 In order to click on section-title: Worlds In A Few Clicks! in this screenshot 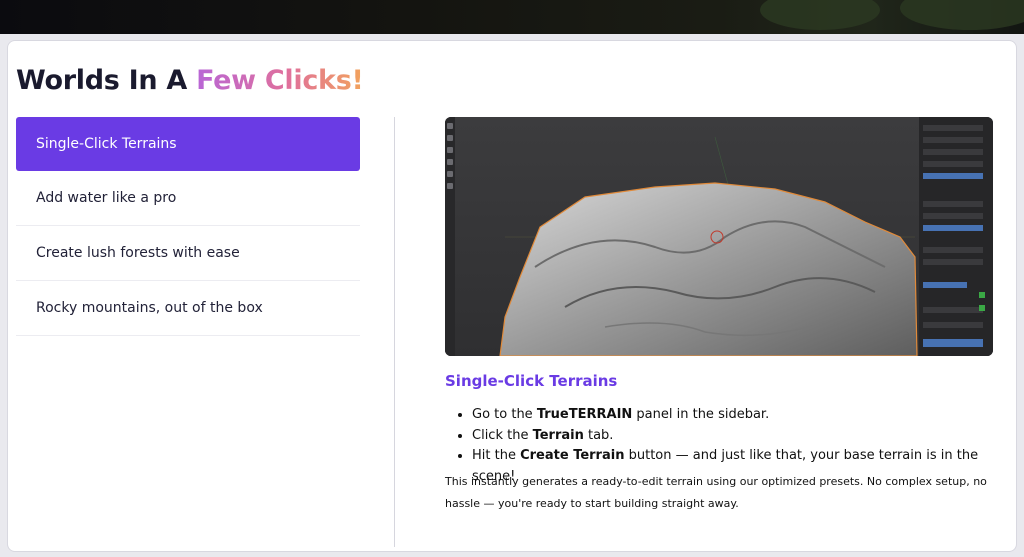, I will do `click(190, 80)`.